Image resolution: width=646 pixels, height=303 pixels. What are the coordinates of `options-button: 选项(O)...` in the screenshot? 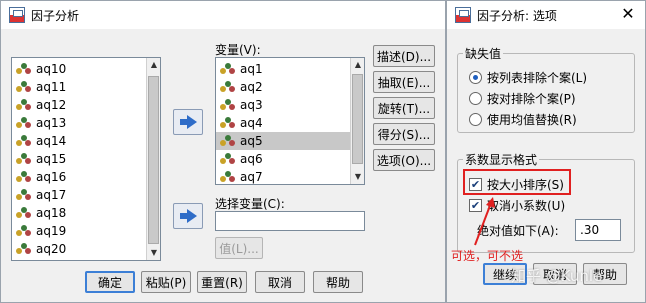 It's located at (404, 160).